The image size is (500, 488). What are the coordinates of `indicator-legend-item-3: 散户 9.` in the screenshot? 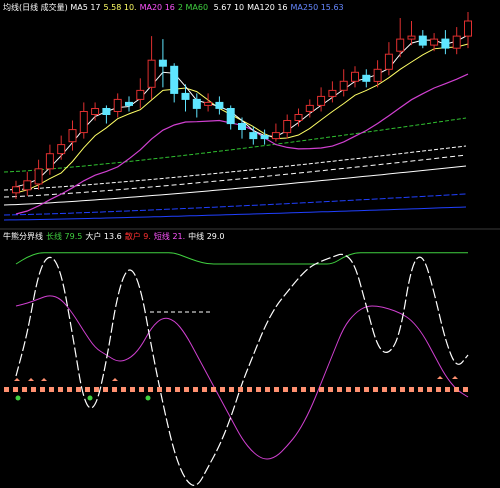 It's located at (137, 236).